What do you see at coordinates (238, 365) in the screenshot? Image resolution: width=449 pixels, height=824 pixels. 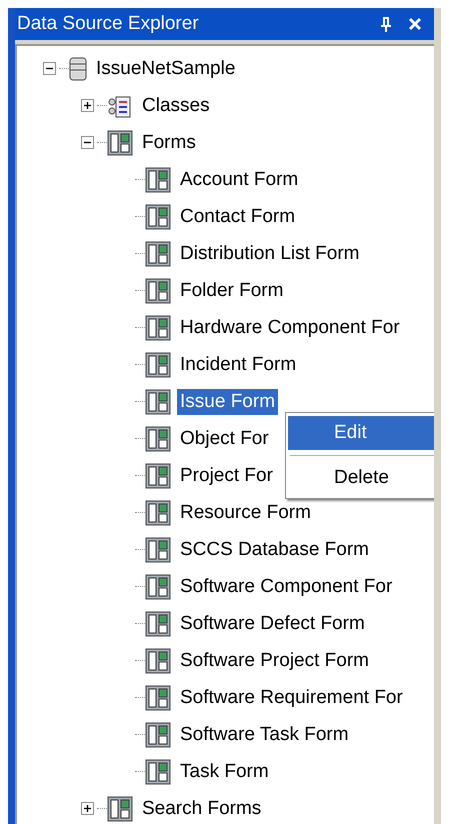 I see `tree-item: Incident Form` at bounding box center [238, 365].